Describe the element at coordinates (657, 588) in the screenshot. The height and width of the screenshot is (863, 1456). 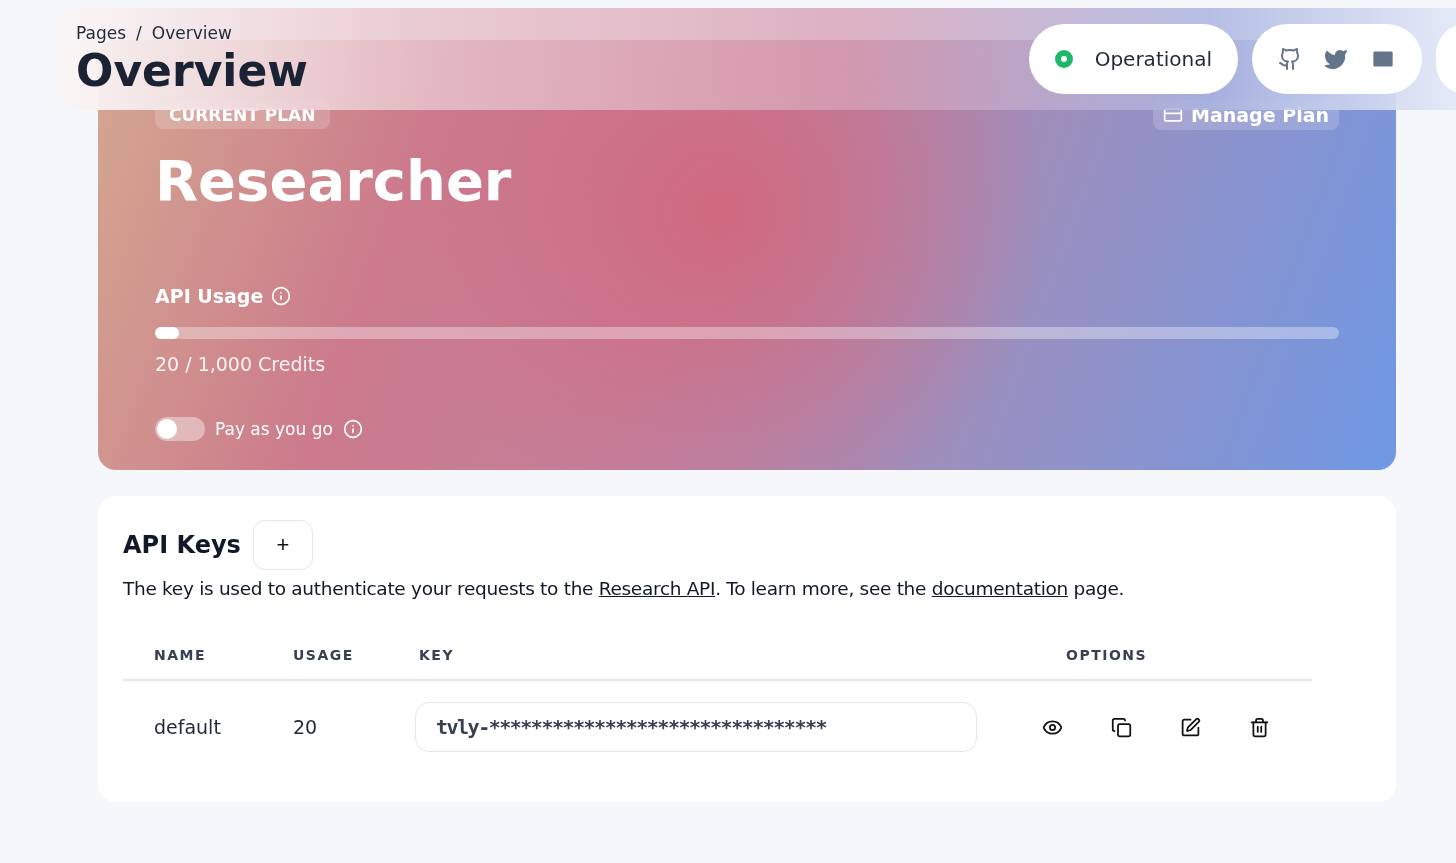
I see `text-link: Research API` at that location.